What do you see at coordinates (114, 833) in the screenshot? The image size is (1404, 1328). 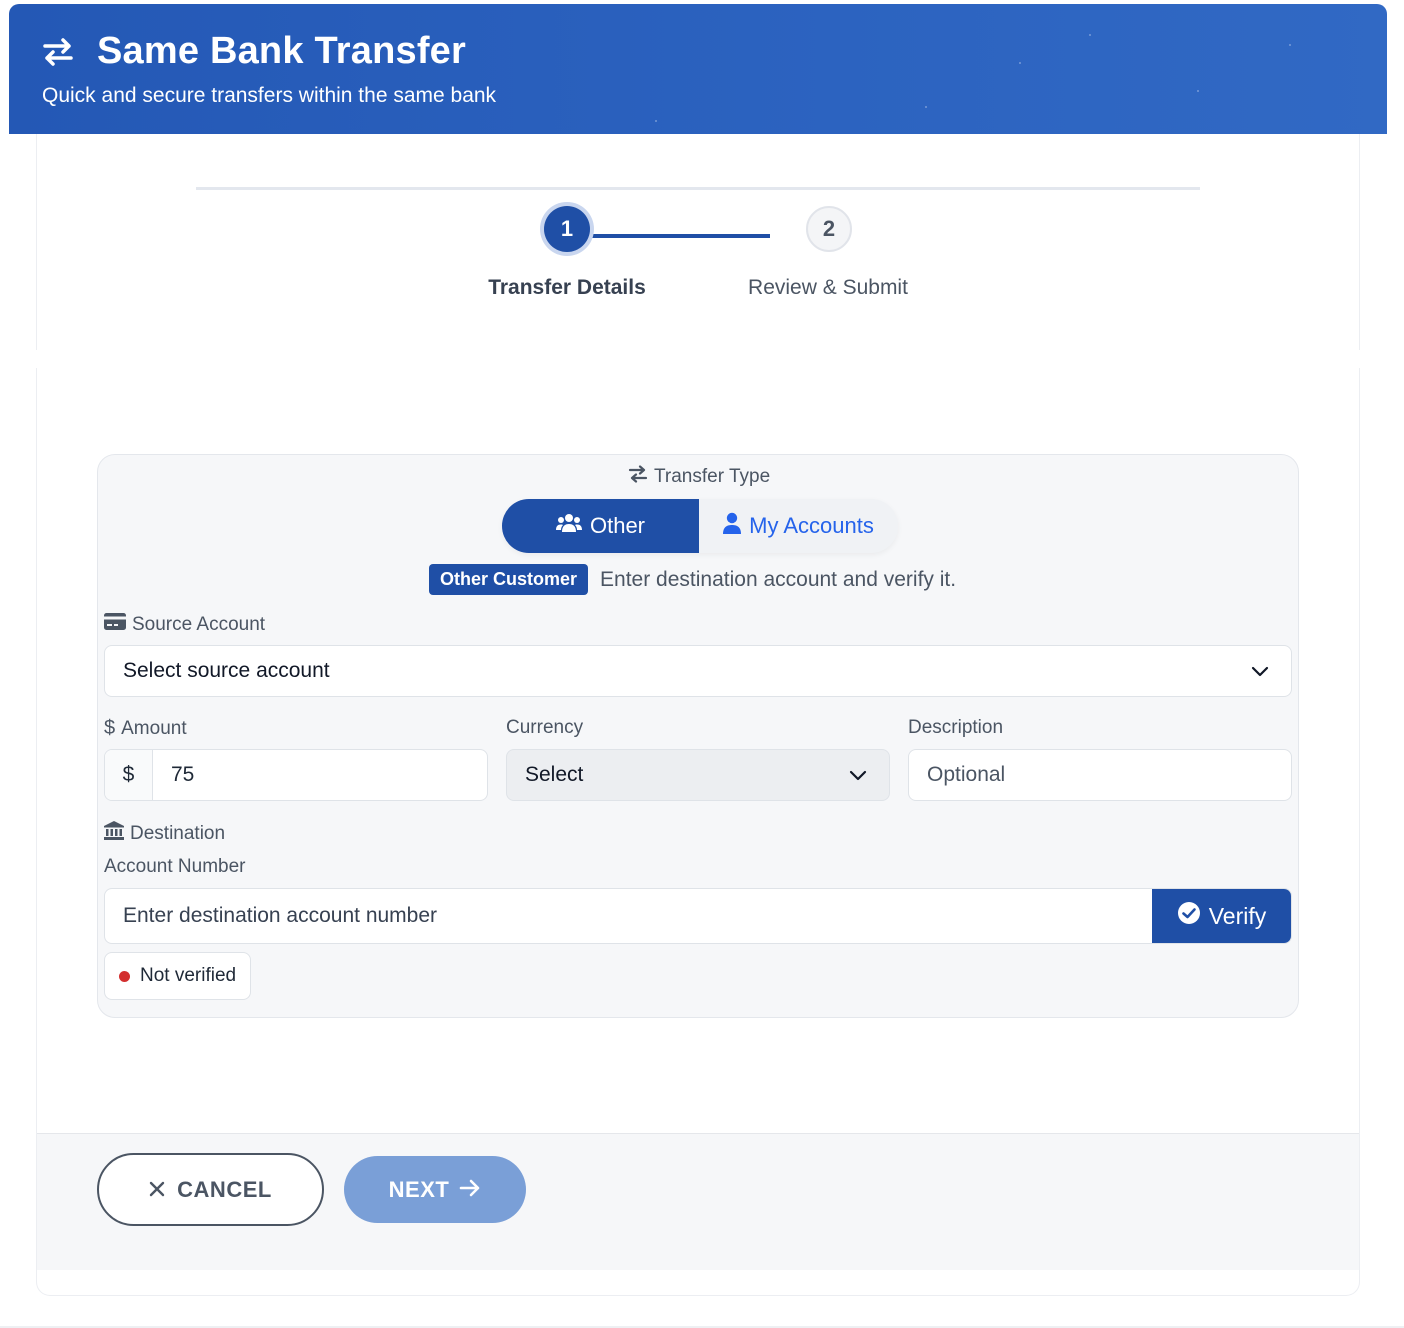 I see `bank-icon` at bounding box center [114, 833].